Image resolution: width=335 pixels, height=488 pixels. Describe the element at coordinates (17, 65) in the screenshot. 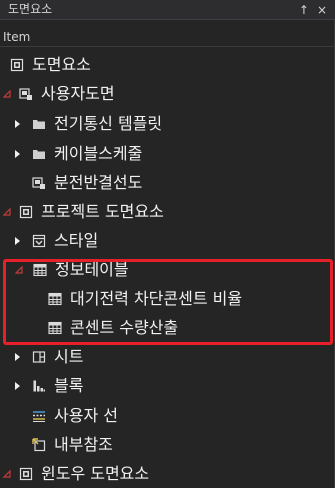

I see `drawing-element-icon` at that location.